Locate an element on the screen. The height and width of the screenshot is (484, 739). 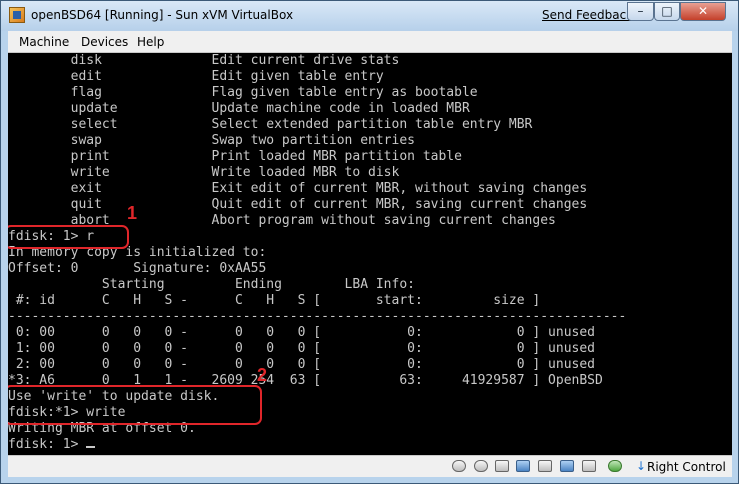
text-cursor is located at coordinates (91, 447).